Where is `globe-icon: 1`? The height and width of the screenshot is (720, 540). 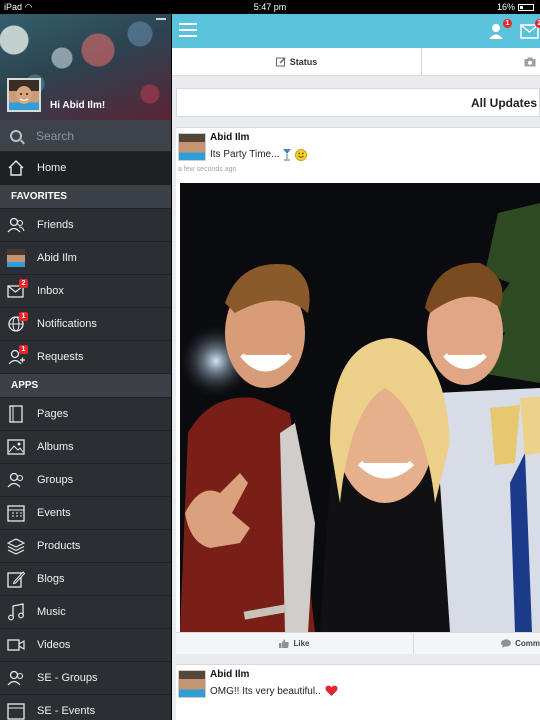
globe-icon: 1 is located at coordinates (17, 322).